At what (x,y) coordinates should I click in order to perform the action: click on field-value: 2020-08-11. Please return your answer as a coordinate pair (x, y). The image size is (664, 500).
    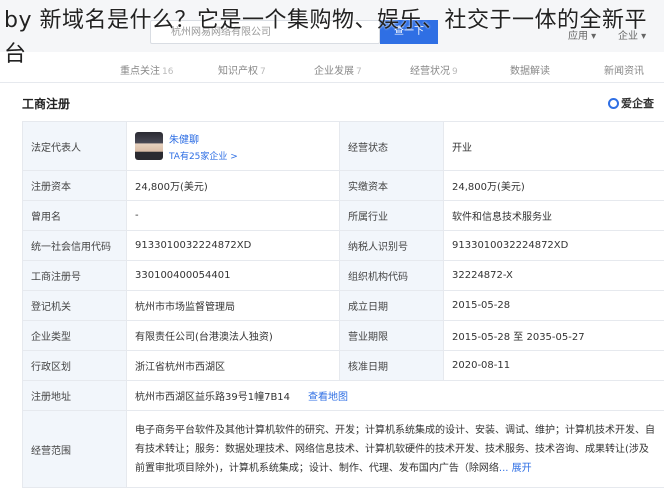
    Looking at the image, I should click on (553, 365).